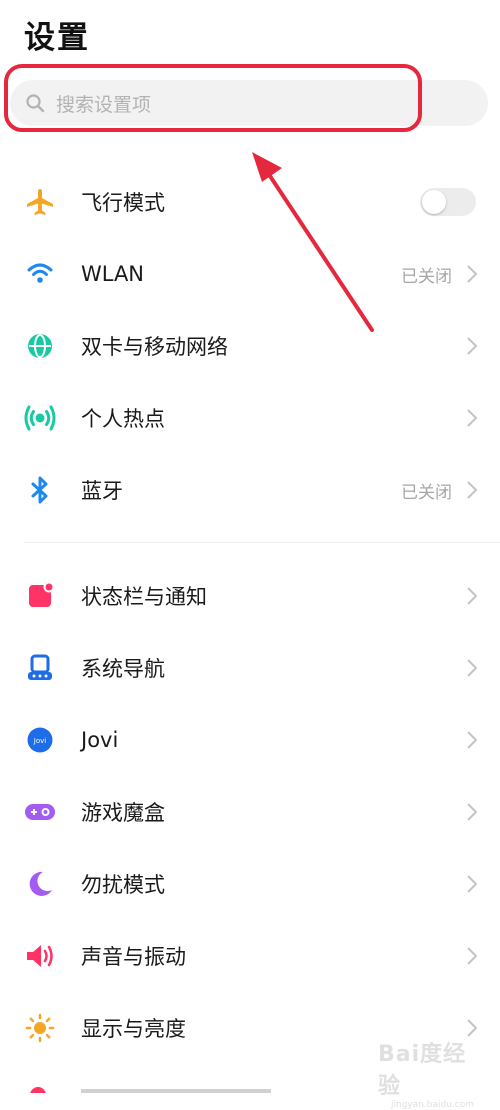 The image size is (500, 1110). What do you see at coordinates (113, 274) in the screenshot?
I see `setting-label: WLAN` at bounding box center [113, 274].